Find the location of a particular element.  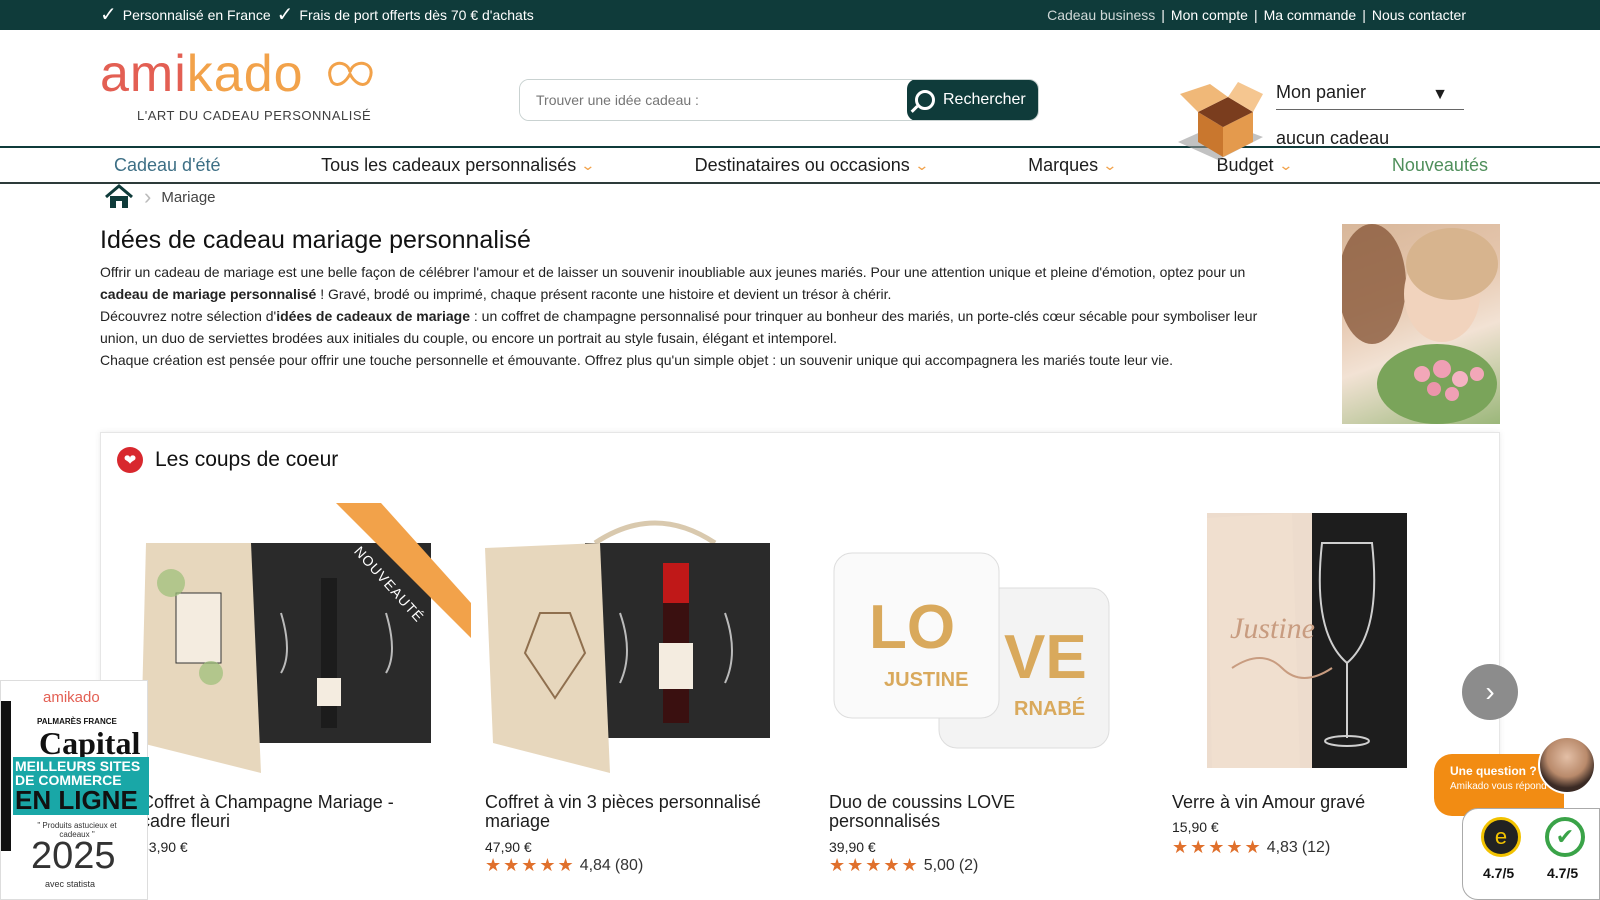

nav-summer-gift: Cadeau d'été is located at coordinates (167, 165).